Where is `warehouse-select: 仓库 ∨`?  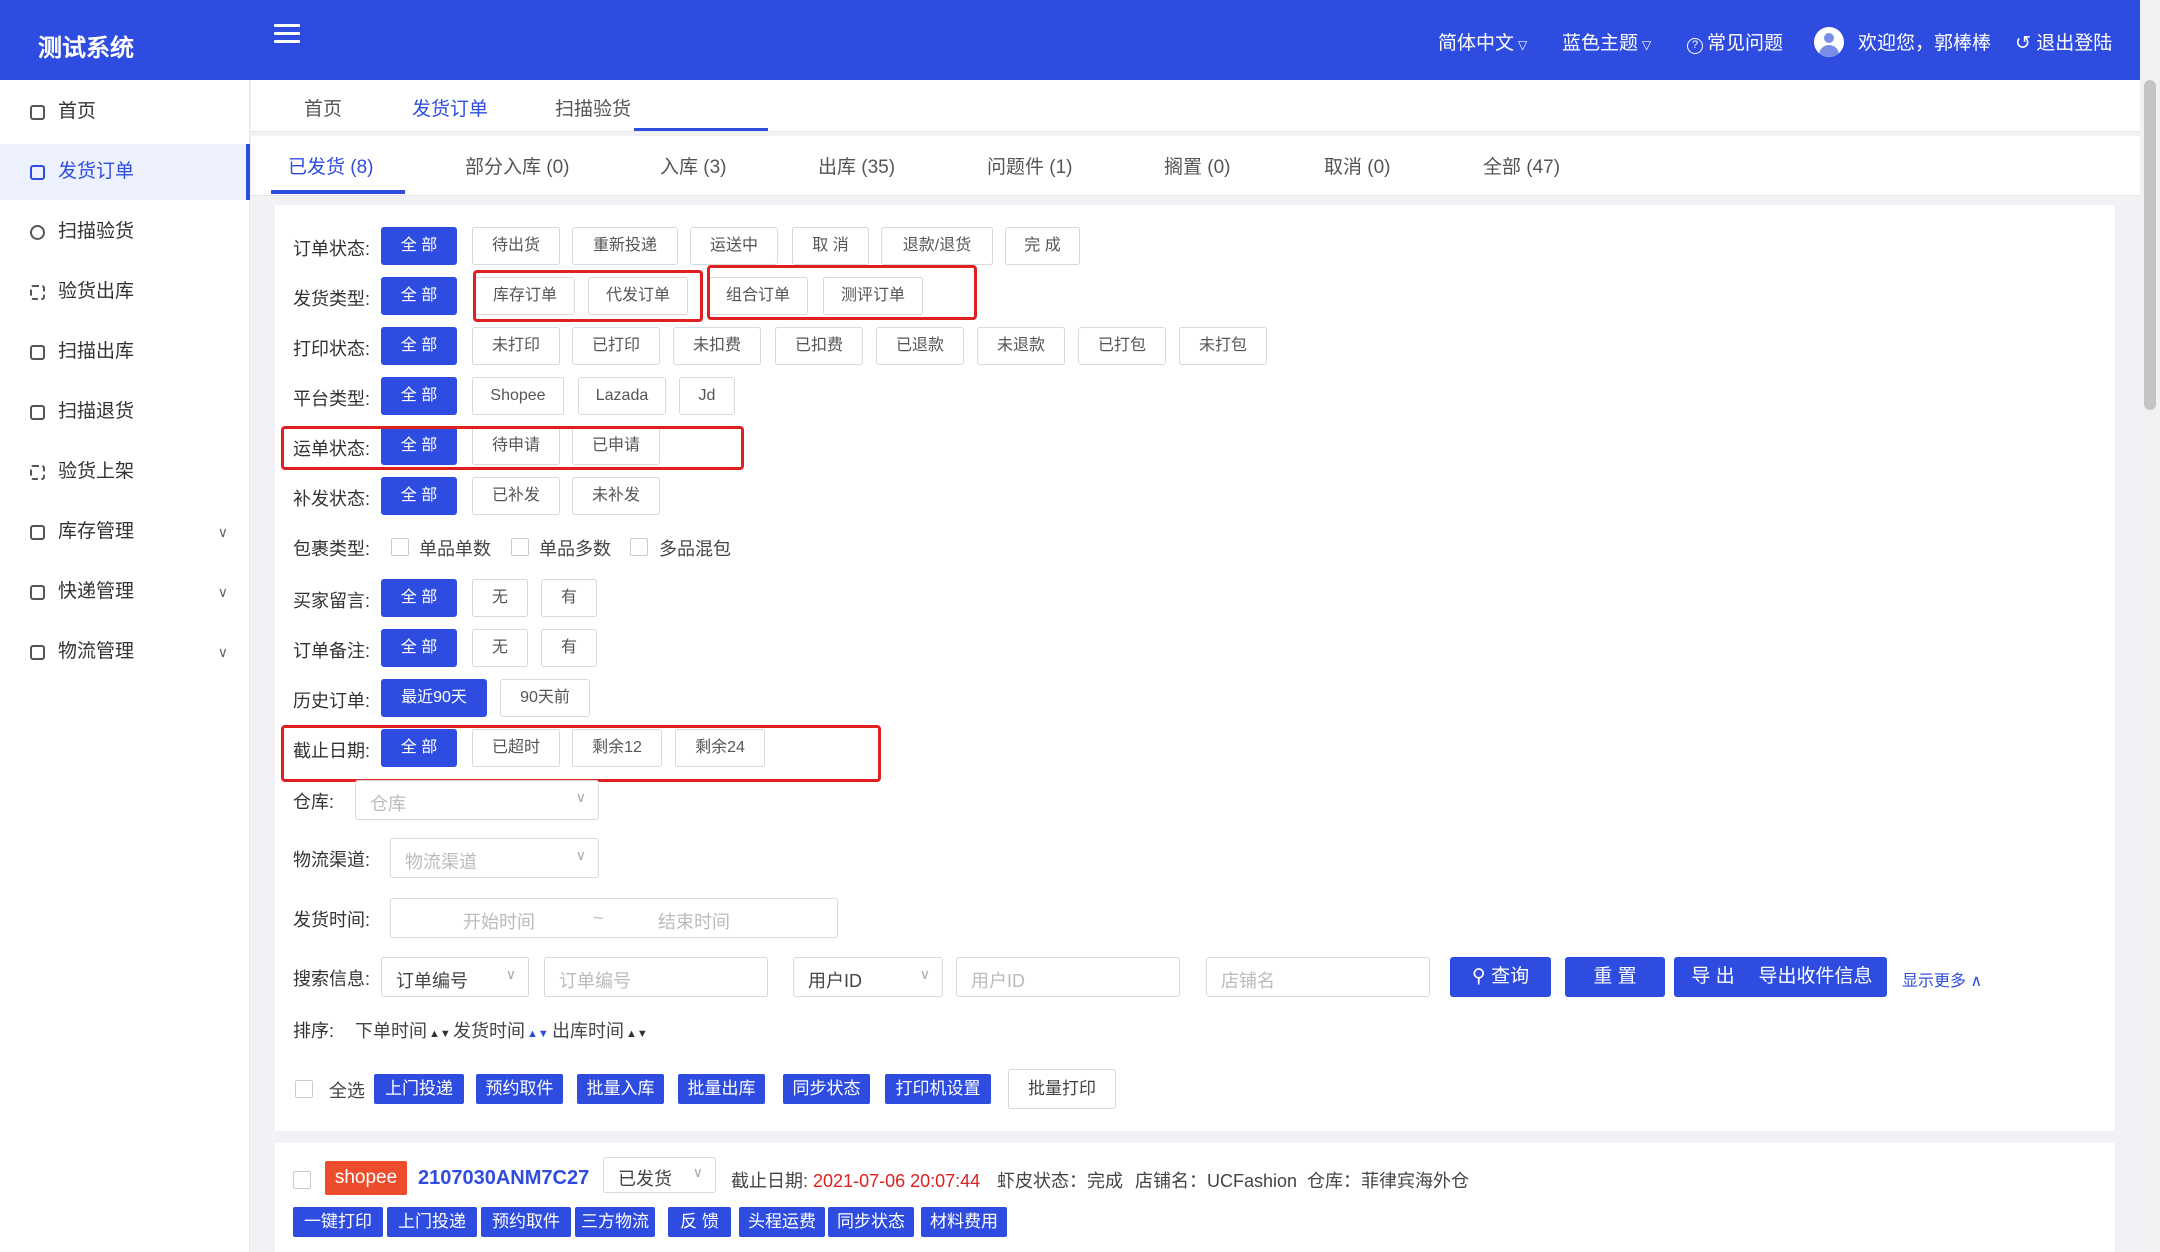 warehouse-select: 仓库 ∨ is located at coordinates (477, 800).